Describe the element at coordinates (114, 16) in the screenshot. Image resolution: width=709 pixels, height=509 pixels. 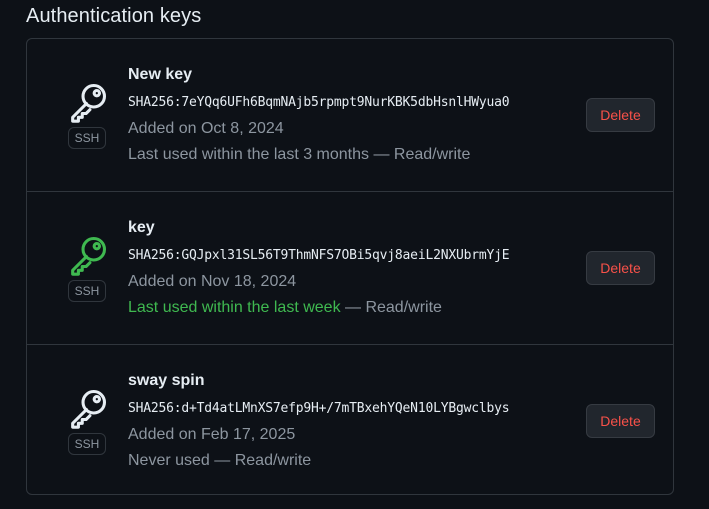
I see `section-title: Authentication keys` at that location.